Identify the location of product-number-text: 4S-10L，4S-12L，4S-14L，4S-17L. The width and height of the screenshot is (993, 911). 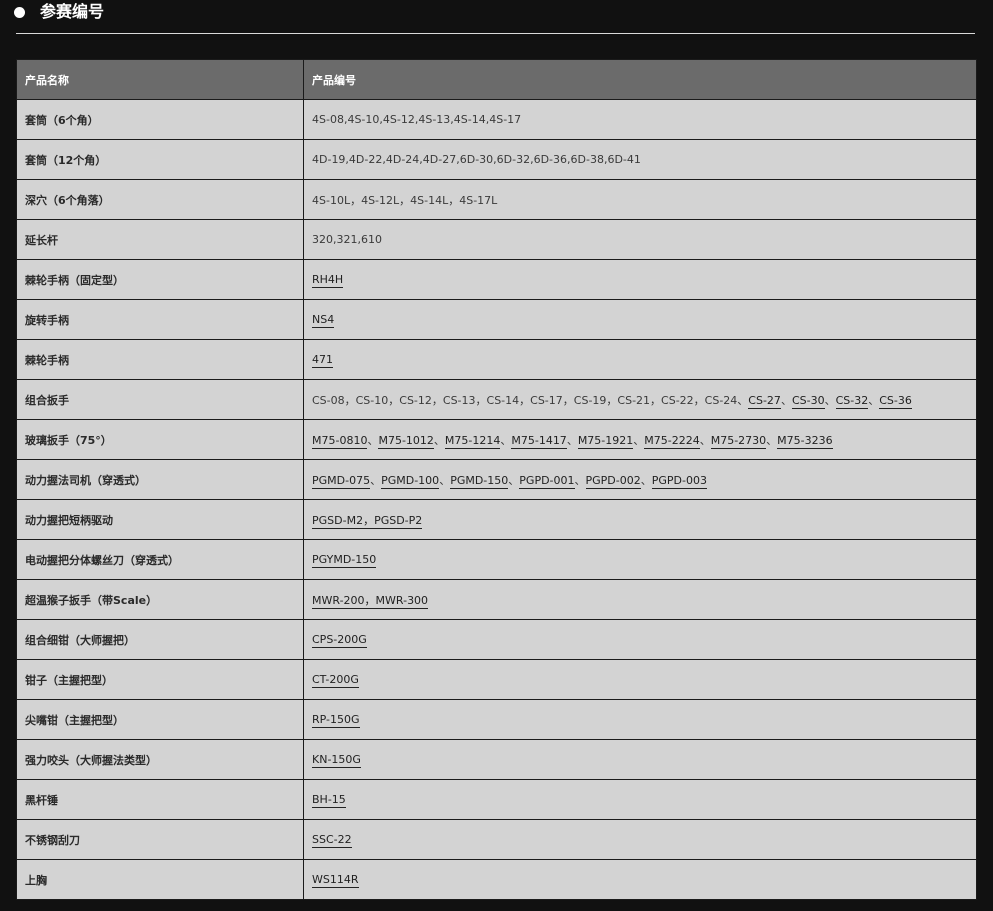
(405, 200).